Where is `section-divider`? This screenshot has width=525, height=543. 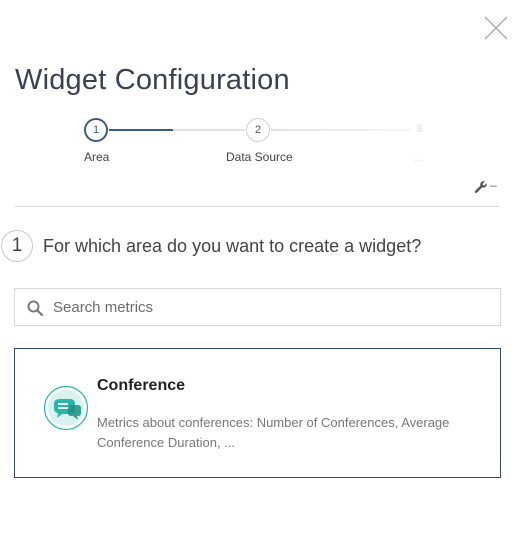
section-divider is located at coordinates (257, 206).